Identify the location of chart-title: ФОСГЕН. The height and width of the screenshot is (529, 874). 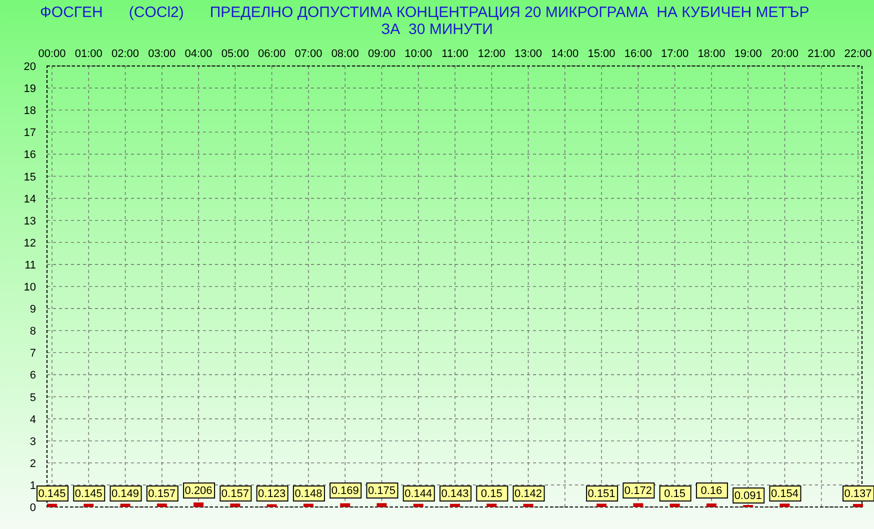
(71, 12).